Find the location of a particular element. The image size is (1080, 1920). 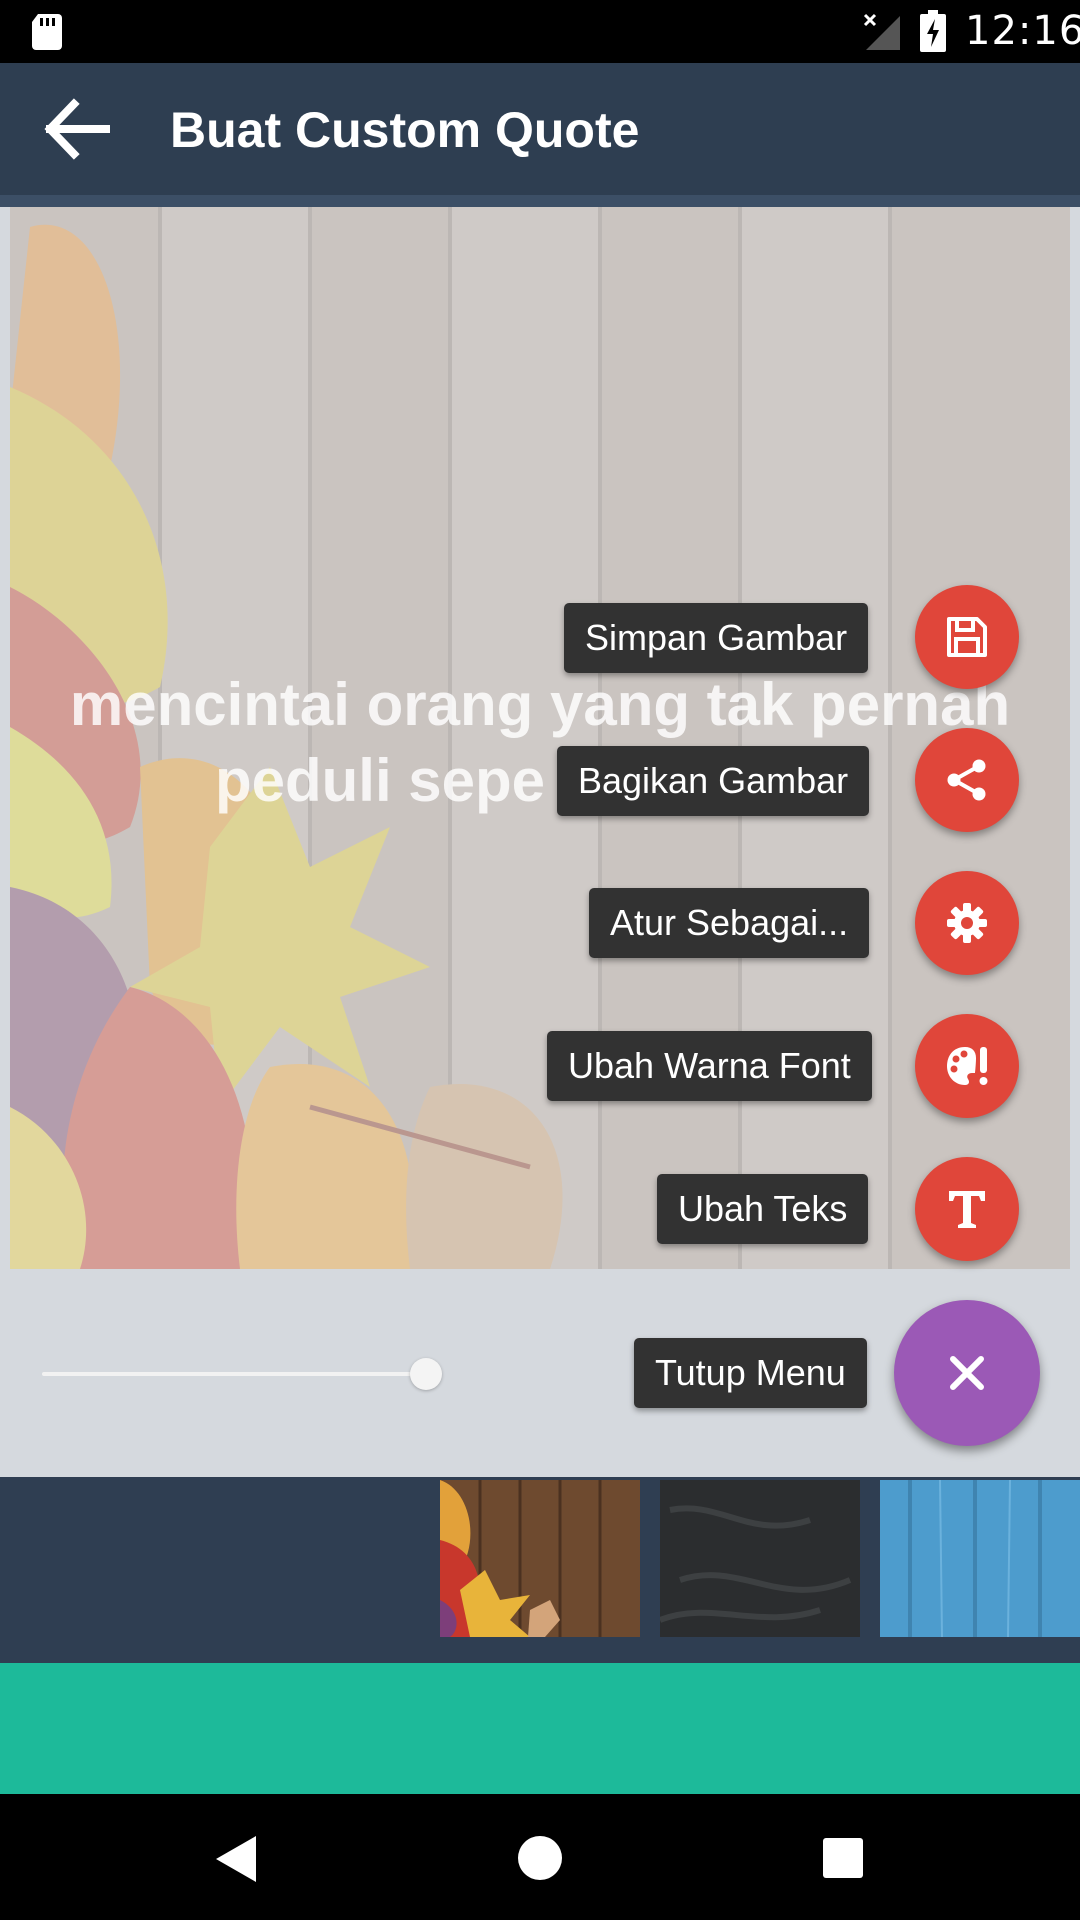

close-icon is located at coordinates (967, 1373).